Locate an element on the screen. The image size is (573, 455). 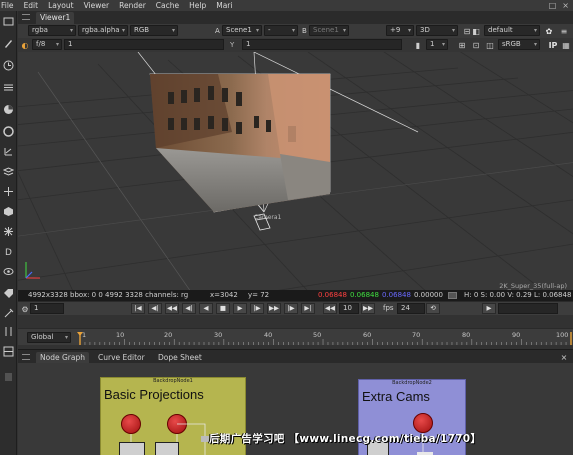
metadata-tag-icon is located at coordinates (8, 293).